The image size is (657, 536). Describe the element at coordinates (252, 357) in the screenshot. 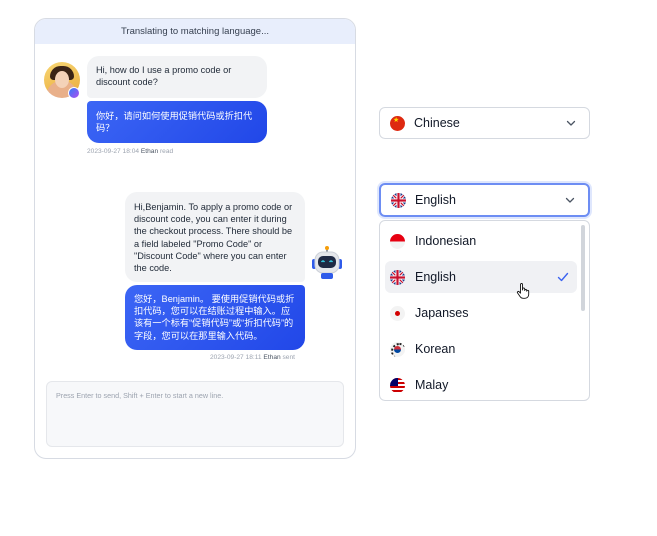

I see `message-meta: 2023-09-27 18:11 Ethan sent` at that location.